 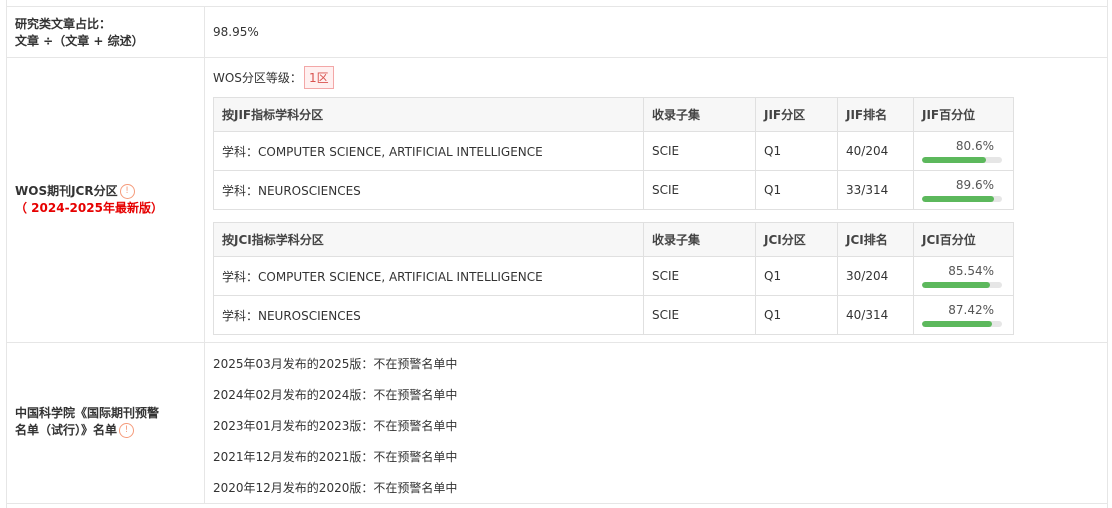 What do you see at coordinates (236, 32) in the screenshot?
I see `research-ratio-value: 98.95%` at bounding box center [236, 32].